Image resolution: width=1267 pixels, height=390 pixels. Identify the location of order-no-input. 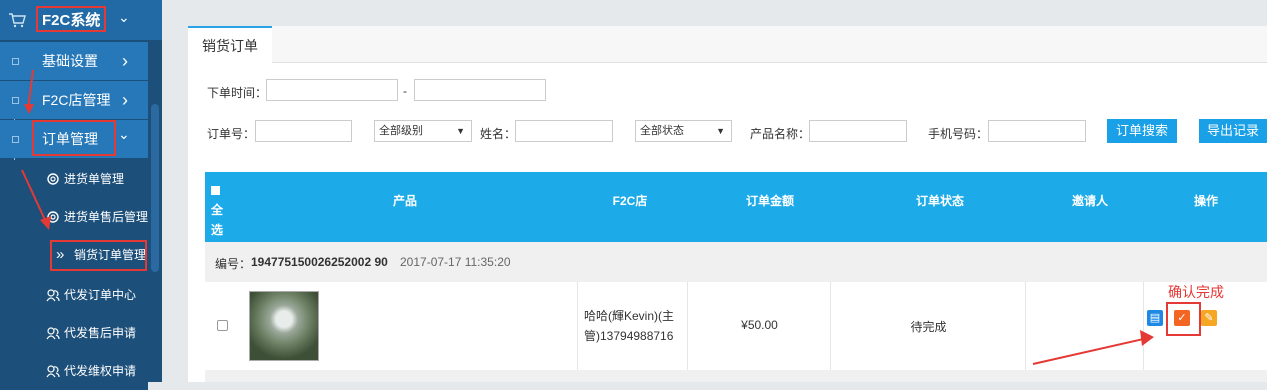
(303, 131).